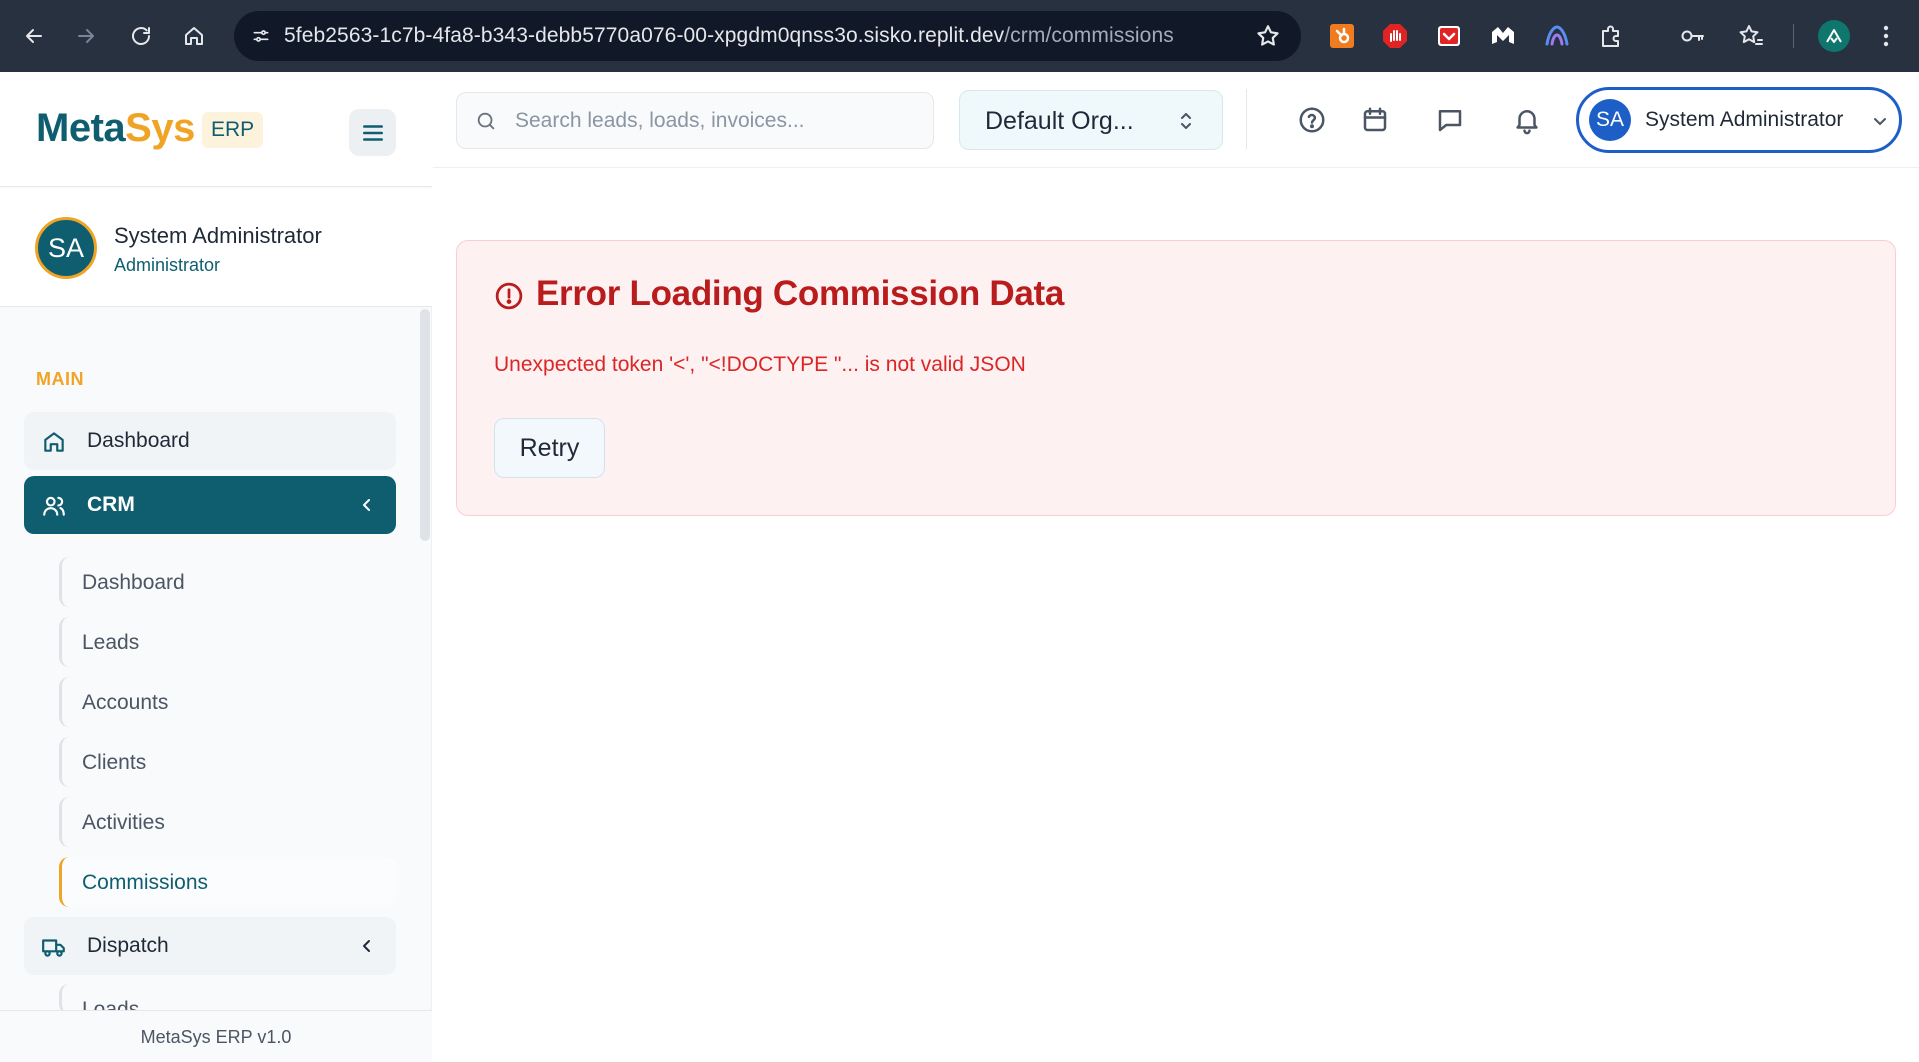  Describe the element at coordinates (227, 582) in the screenshot. I see `sidebar-subitem-crm-dashboard: Dashboard` at that location.